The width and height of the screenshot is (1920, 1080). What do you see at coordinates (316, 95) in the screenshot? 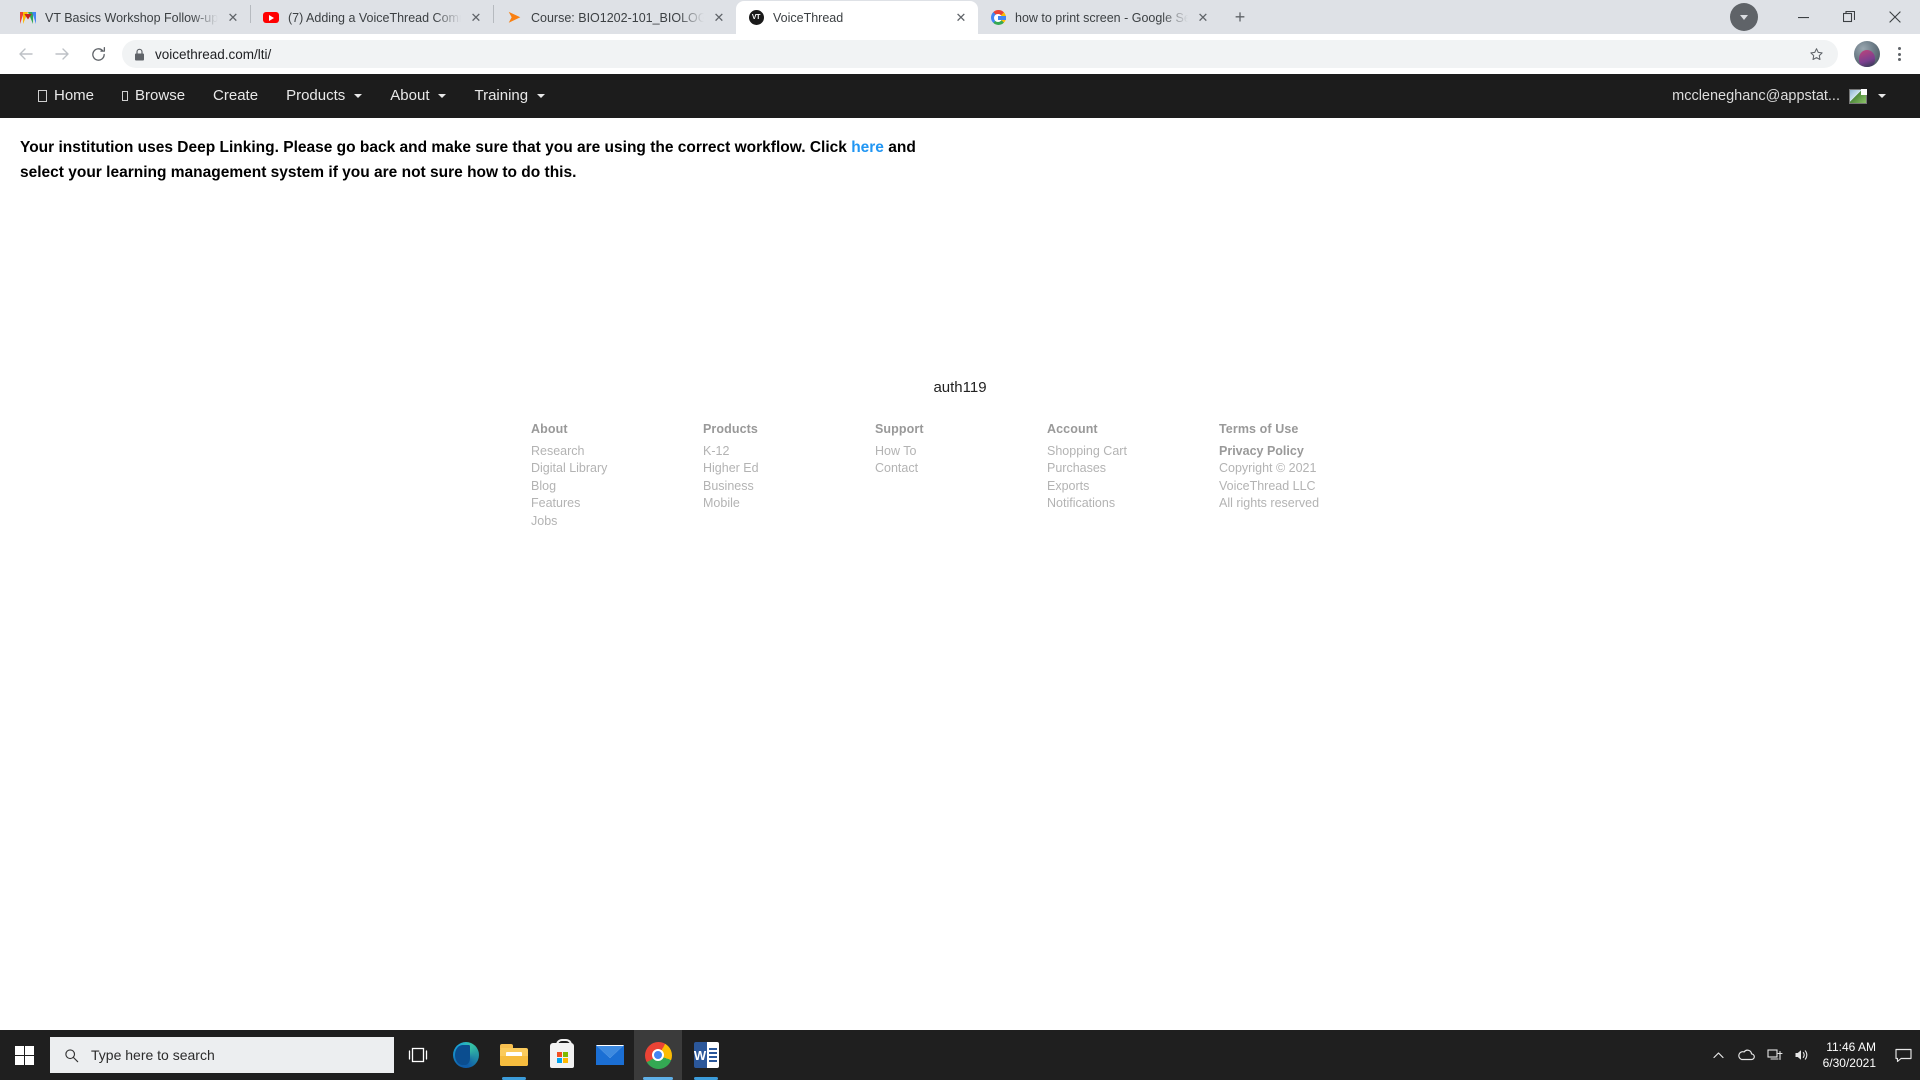
I see `nav-label: Products` at bounding box center [316, 95].